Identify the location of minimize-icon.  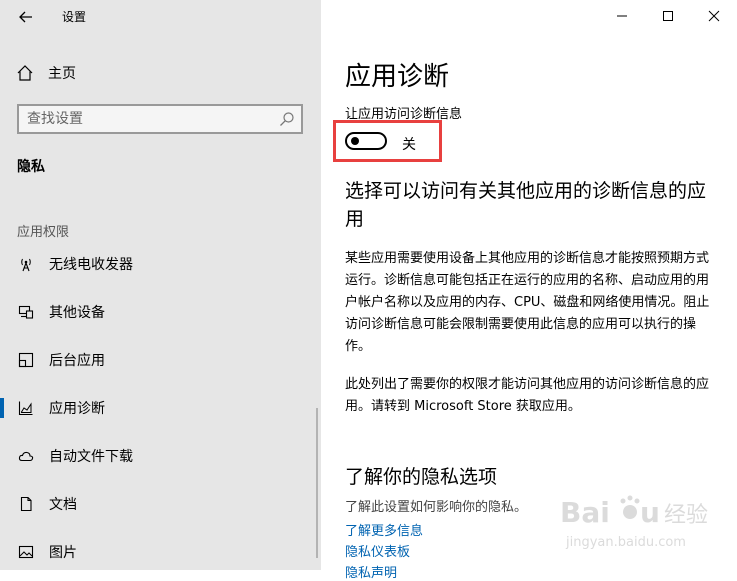
(622, 16).